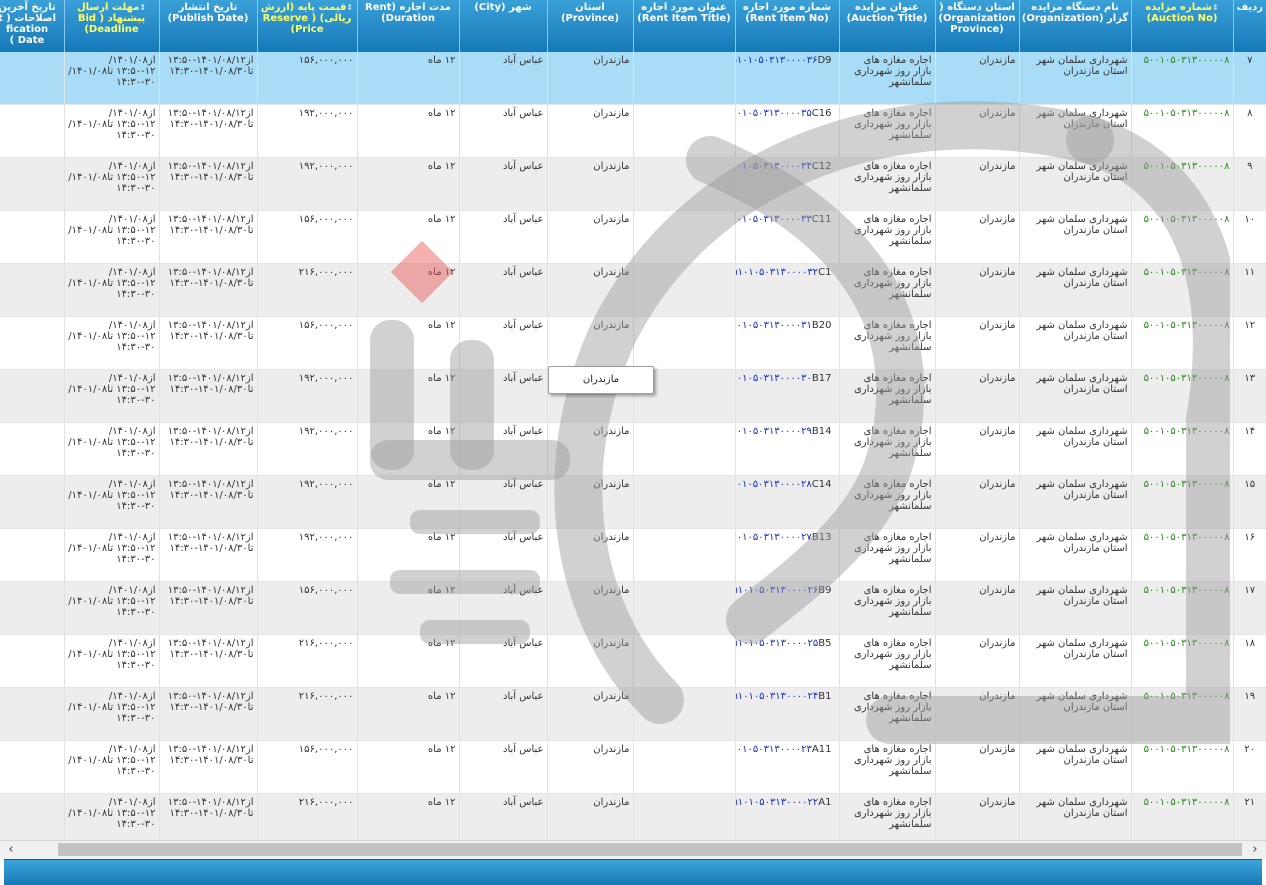 This screenshot has width=1266, height=885. Describe the element at coordinates (1074, 396) in the screenshot. I see `organization-cell: شهرداری سلمان شهر استان مازندران` at that location.